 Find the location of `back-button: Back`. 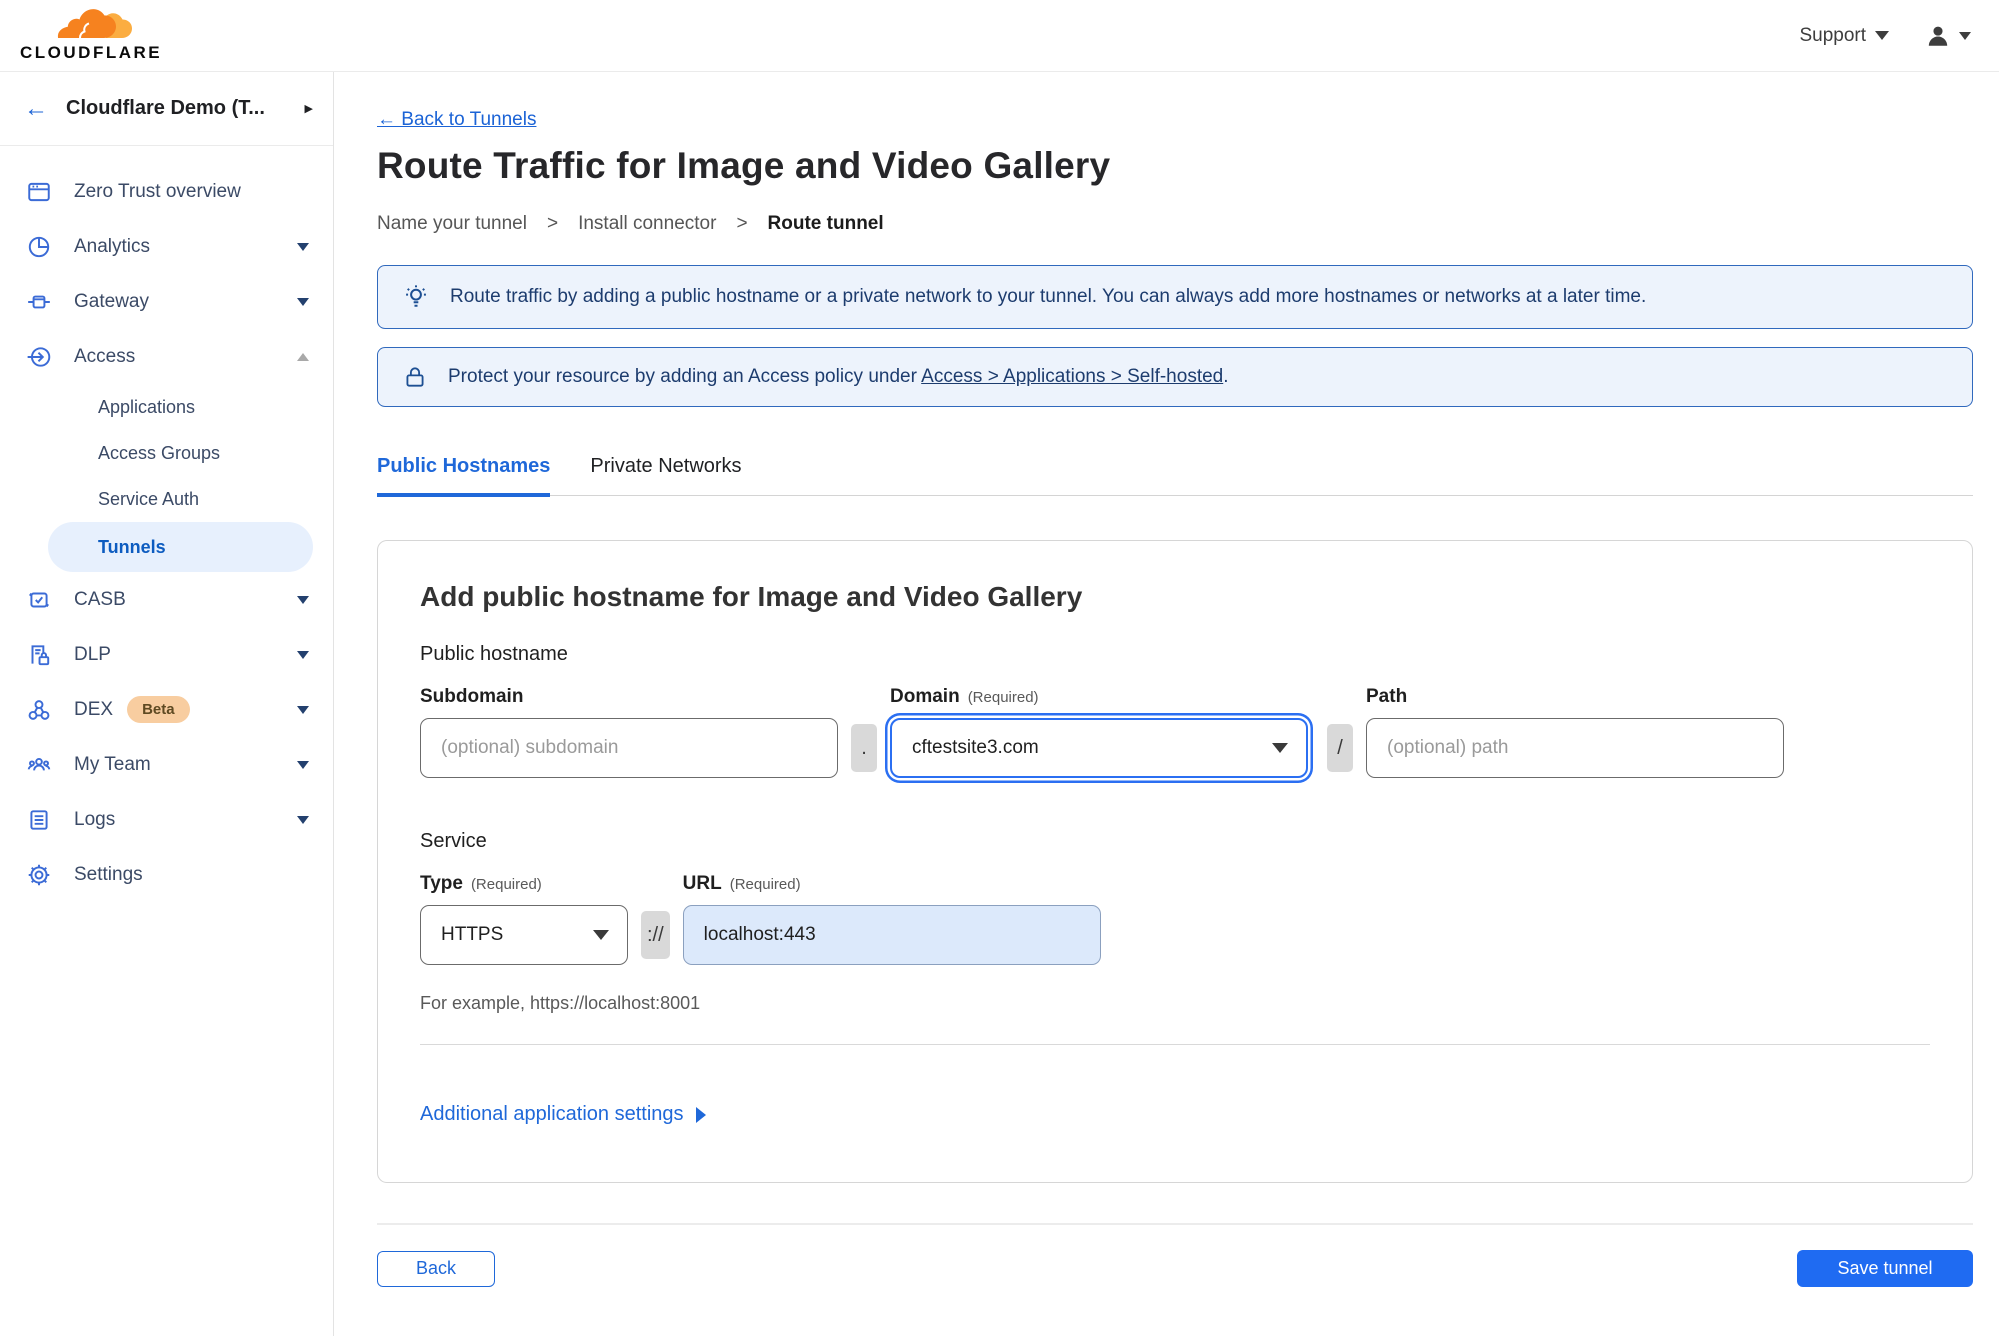

back-button: Back is located at coordinates (436, 1268).